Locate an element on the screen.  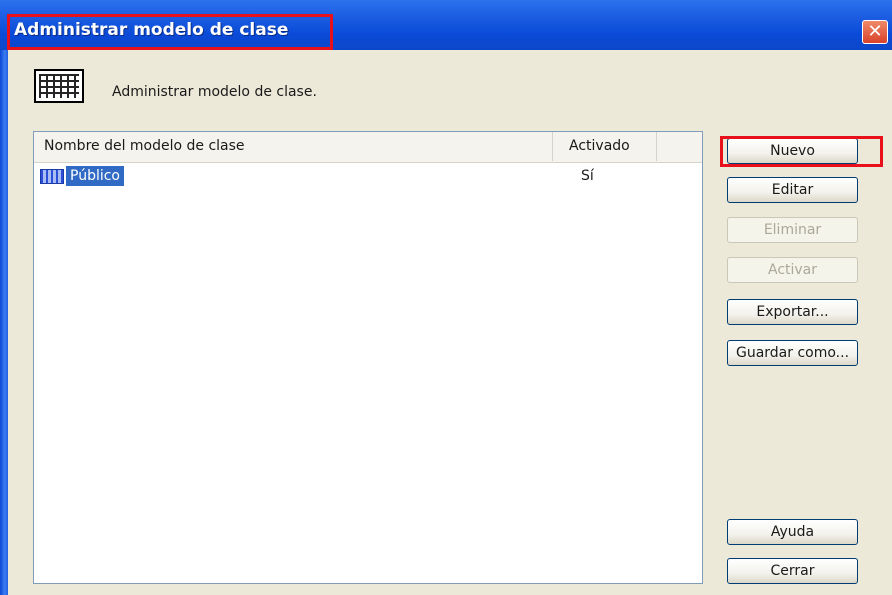
activate-button: Activar is located at coordinates (792, 270).